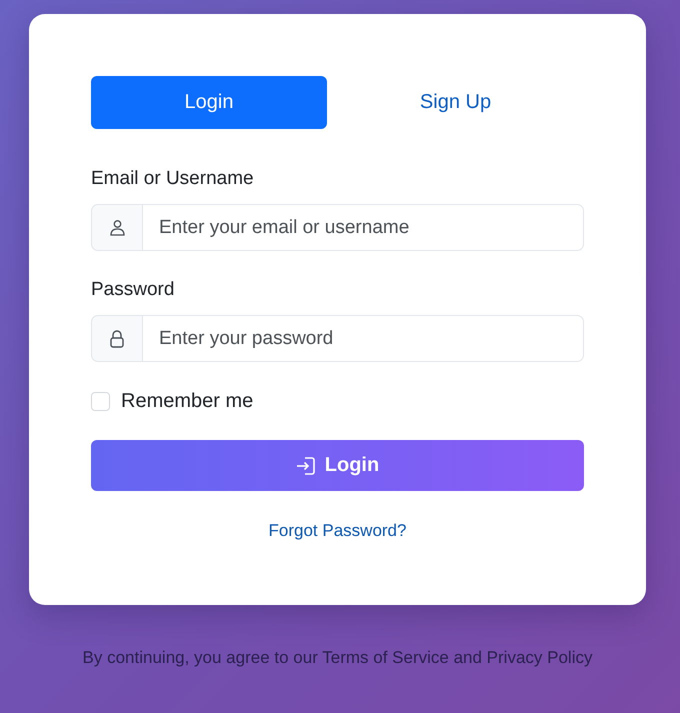 This screenshot has width=680, height=713. What do you see at coordinates (117, 339) in the screenshot?
I see `lock-icon` at bounding box center [117, 339].